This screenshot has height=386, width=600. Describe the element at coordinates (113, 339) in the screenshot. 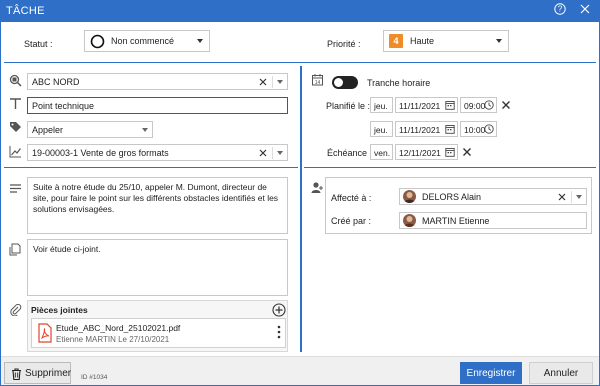

I see `attachment-meta: Etienne MARTIN Le 27/10/2021` at that location.